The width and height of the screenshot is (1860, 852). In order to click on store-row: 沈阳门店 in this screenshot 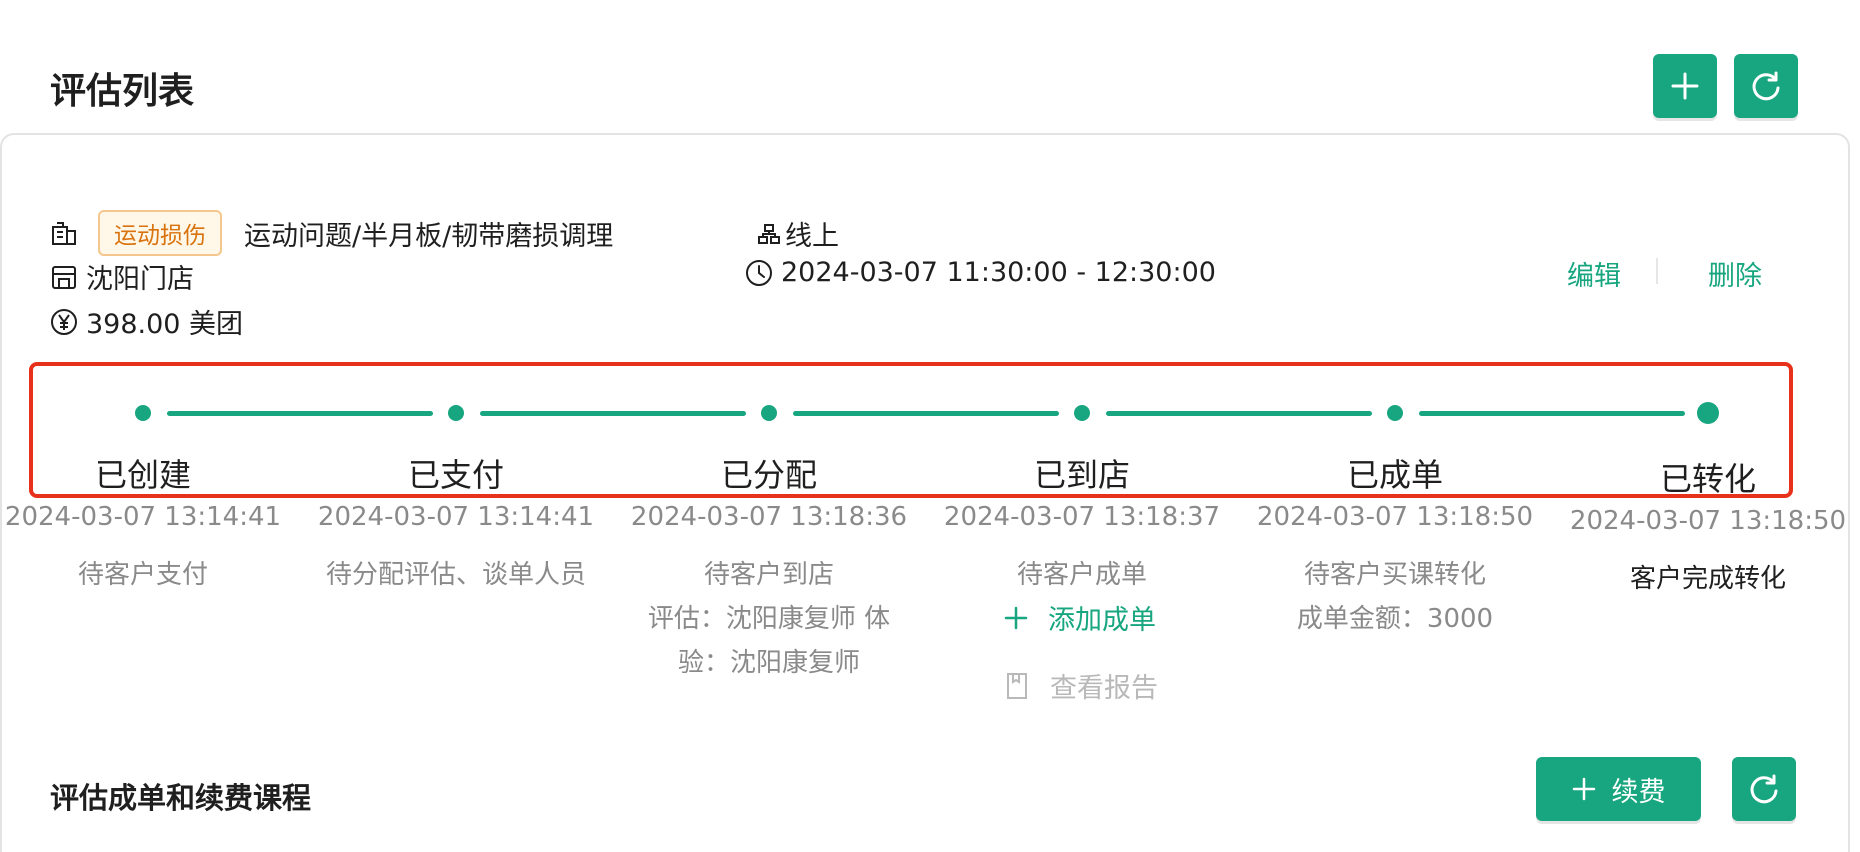, I will do `click(122, 276)`.